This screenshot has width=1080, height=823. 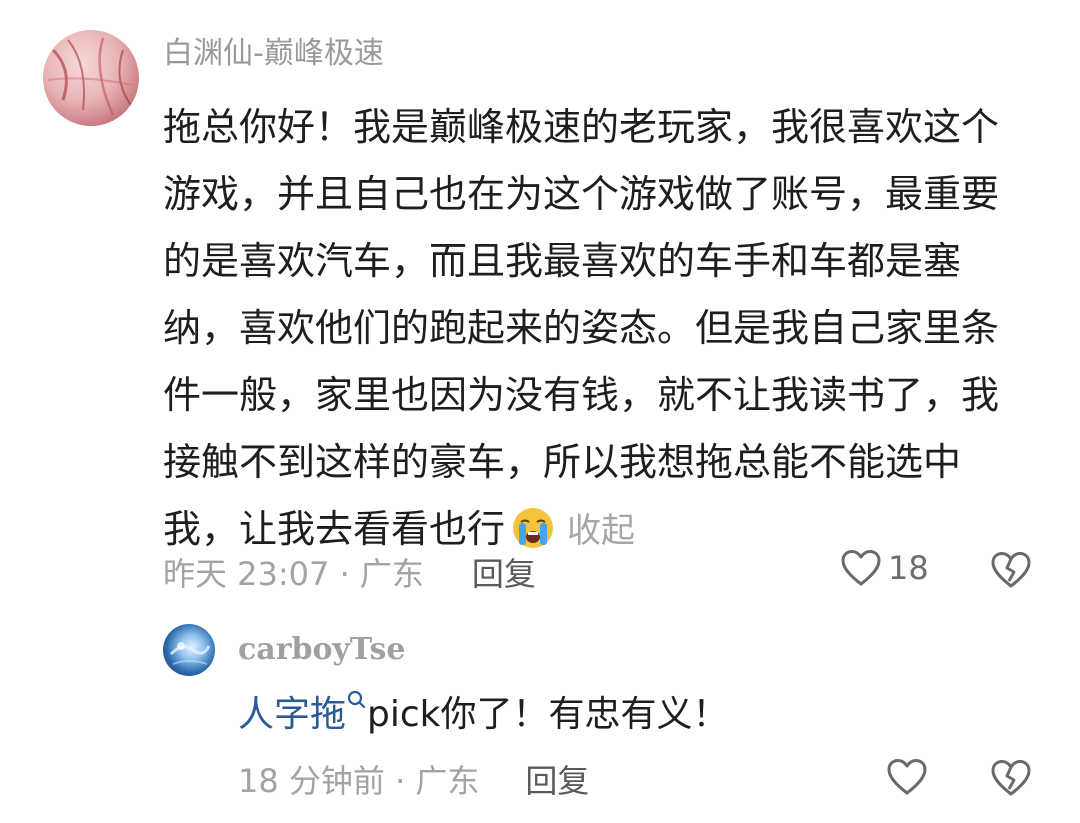 I want to click on reply-meta: 18 分钟前 · 广东 回复, so click(x=413, y=779).